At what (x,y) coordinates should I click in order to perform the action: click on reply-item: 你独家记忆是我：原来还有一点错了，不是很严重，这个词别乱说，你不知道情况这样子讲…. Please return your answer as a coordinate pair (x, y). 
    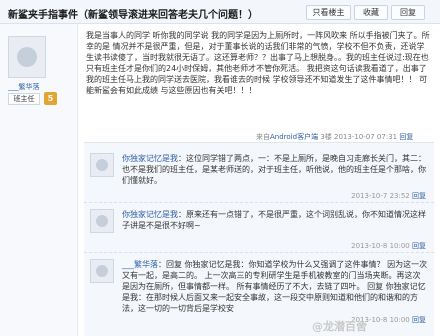
    Looking at the image, I should click on (259, 228).